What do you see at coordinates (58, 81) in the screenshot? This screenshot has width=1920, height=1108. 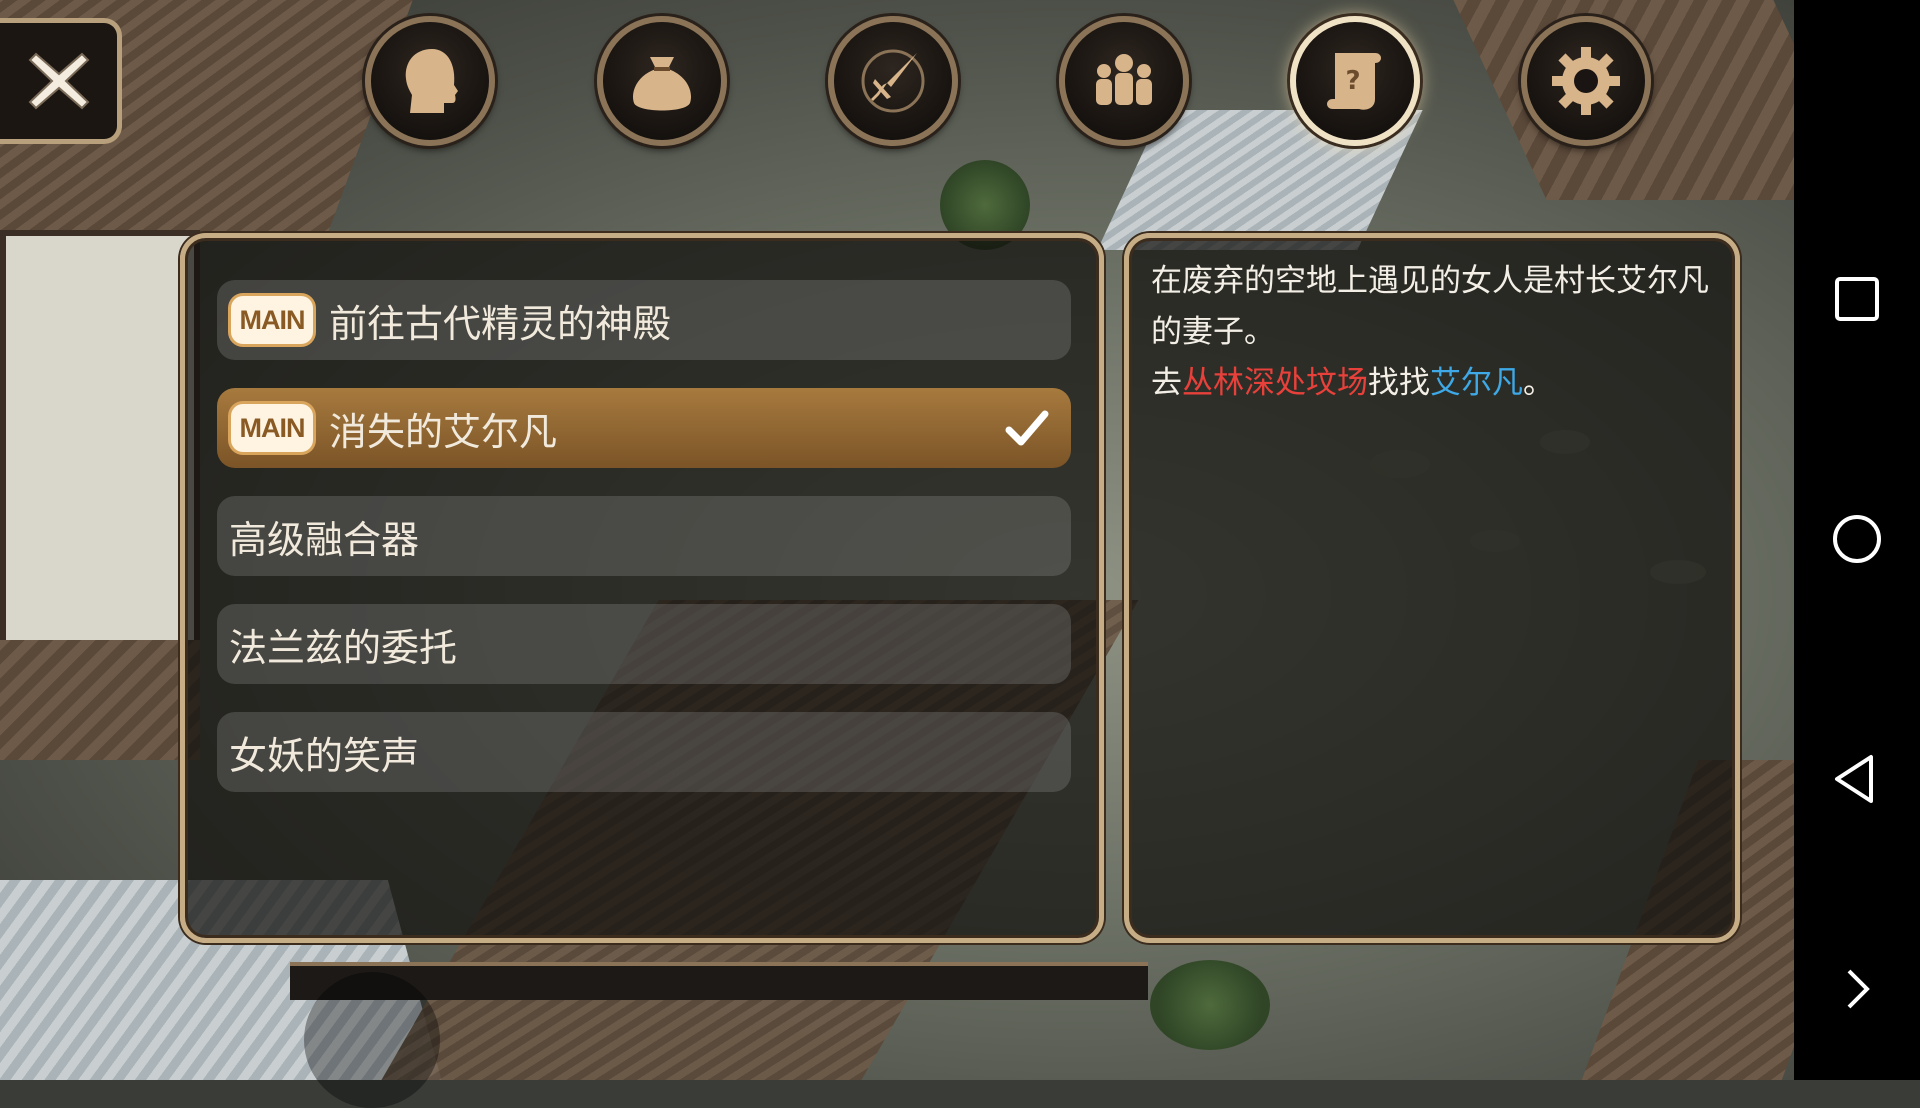 I see `close-x-icon` at bounding box center [58, 81].